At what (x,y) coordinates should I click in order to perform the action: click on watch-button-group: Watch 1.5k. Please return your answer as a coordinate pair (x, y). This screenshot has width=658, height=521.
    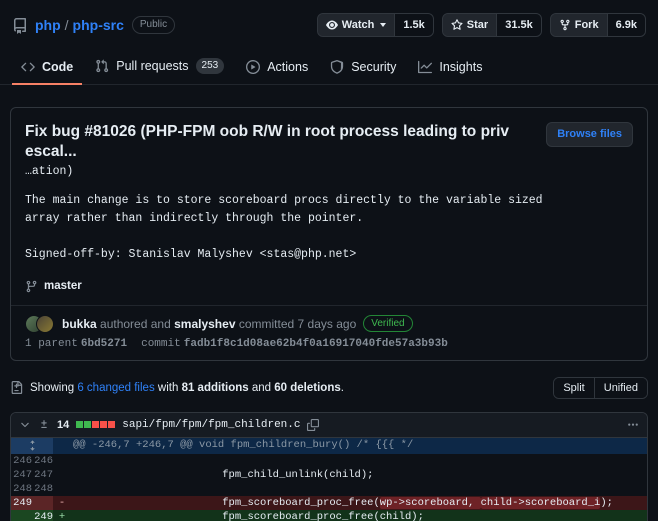
    Looking at the image, I should click on (375, 25).